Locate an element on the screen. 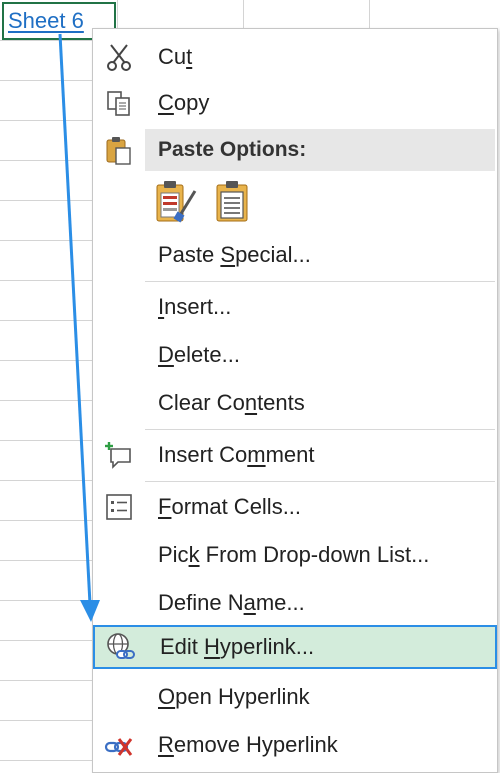  paste-formatting-icon is located at coordinates (176, 205).